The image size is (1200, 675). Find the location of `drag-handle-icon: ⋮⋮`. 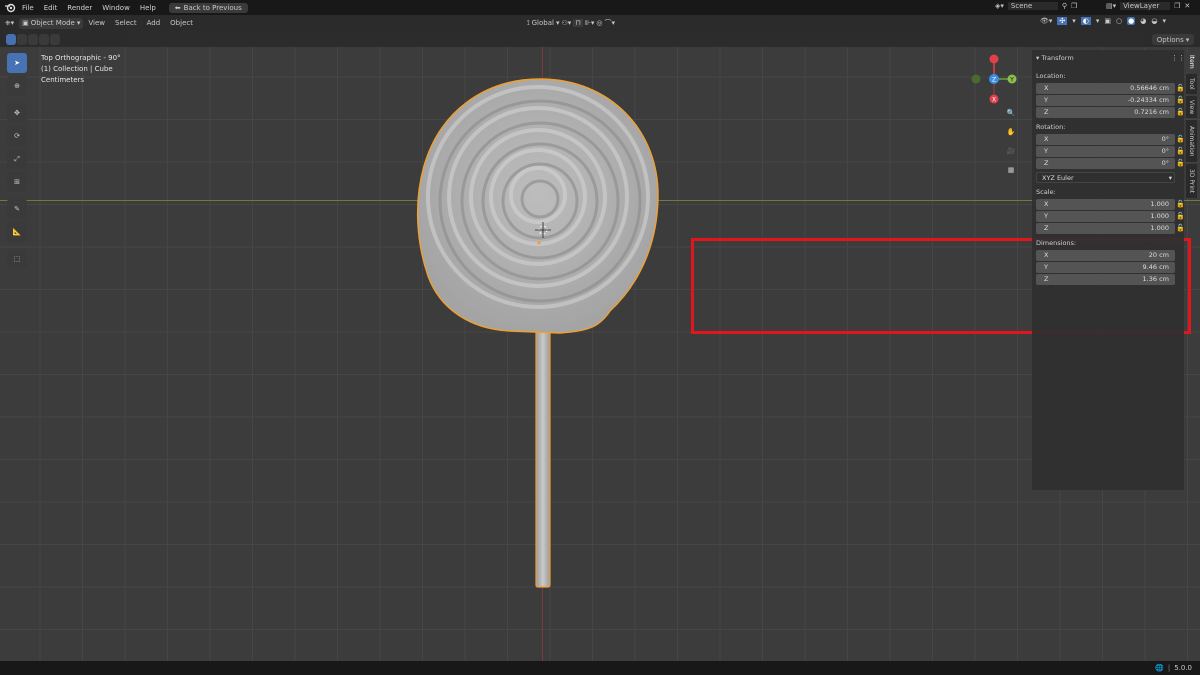

drag-handle-icon: ⋮⋮ is located at coordinates (1178, 58).